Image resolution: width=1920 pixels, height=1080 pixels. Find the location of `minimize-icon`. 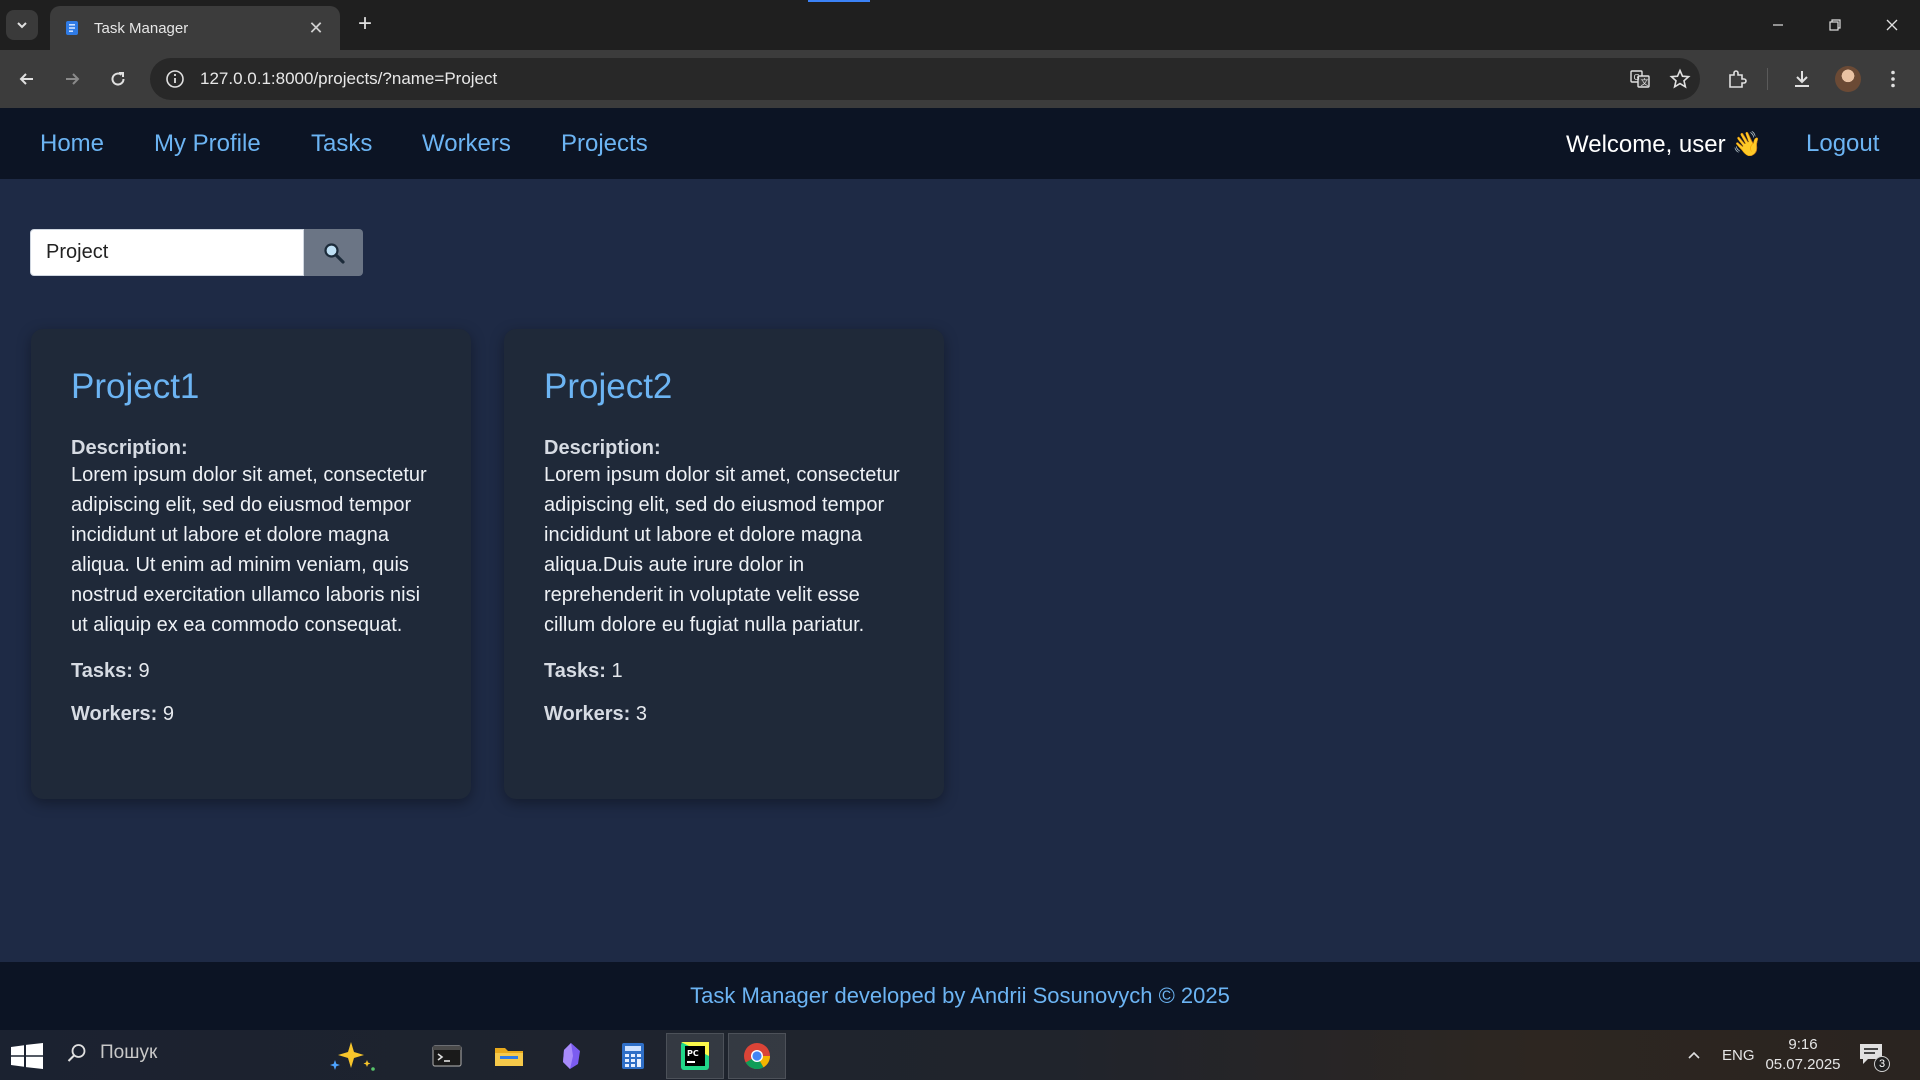

minimize-icon is located at coordinates (1777, 25).